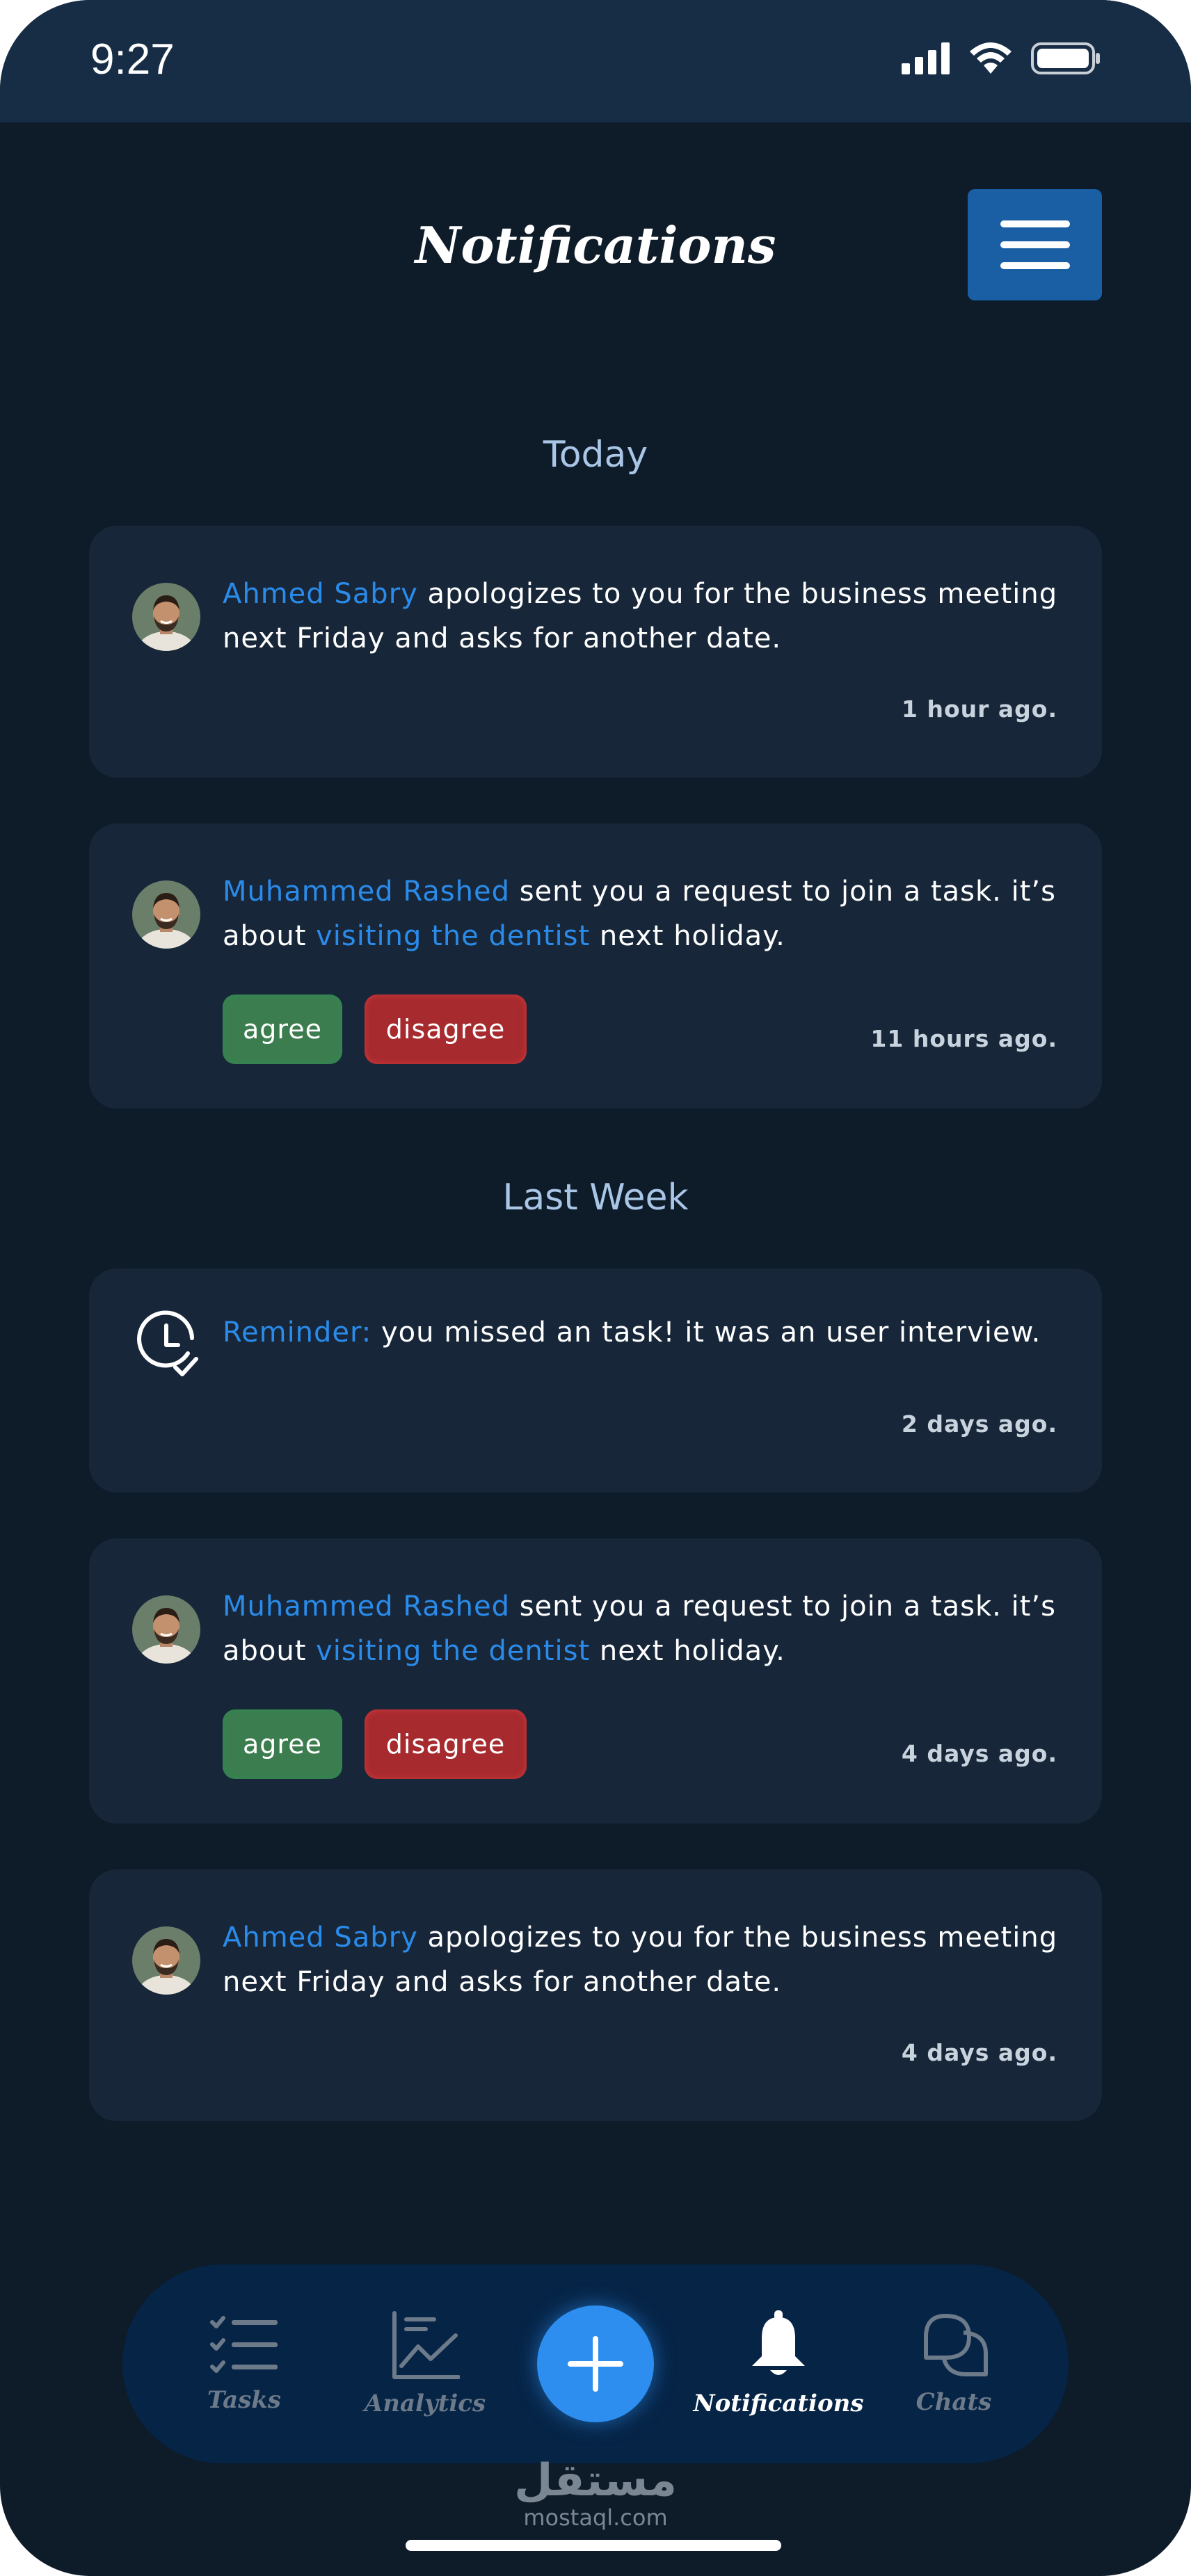  I want to click on notification-time: 11 hours ago., so click(963, 1038).